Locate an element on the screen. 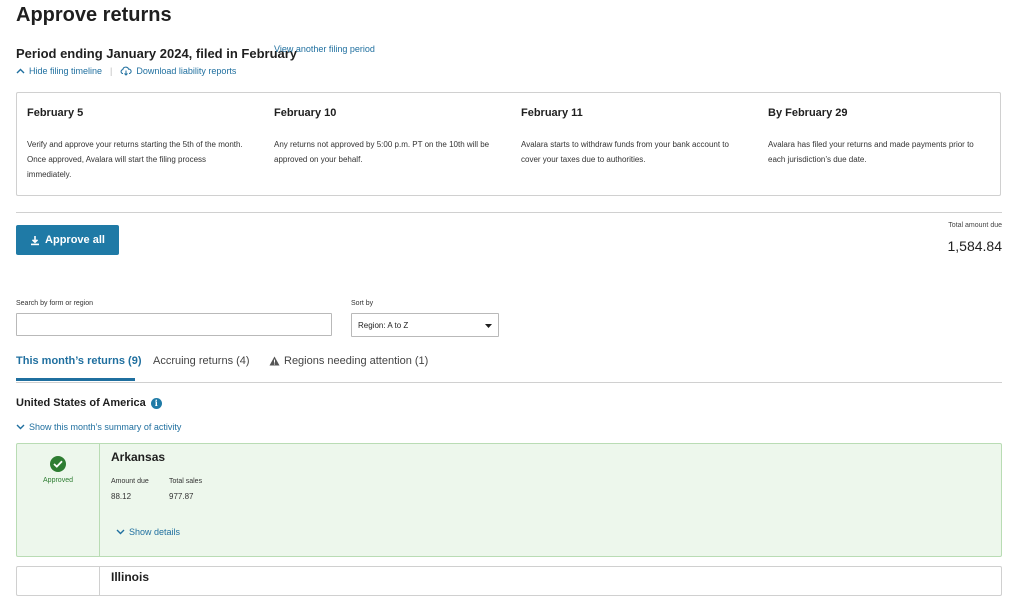 Image resolution: width=1024 pixels, height=596 pixels. region-name: Arkansas is located at coordinates (138, 457).